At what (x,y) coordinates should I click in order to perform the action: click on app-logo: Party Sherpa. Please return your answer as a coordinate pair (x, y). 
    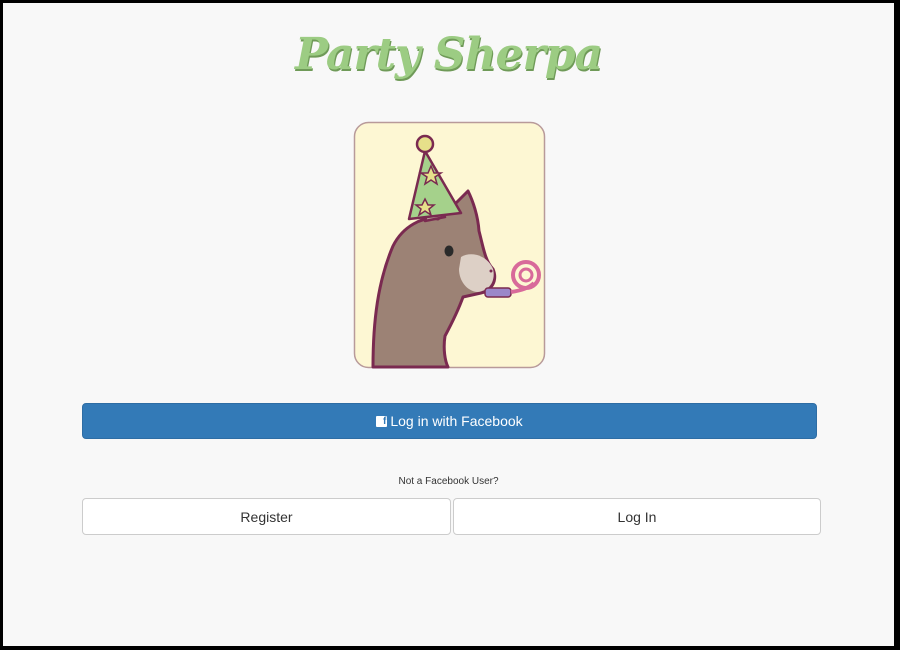
    Looking at the image, I should click on (448, 54).